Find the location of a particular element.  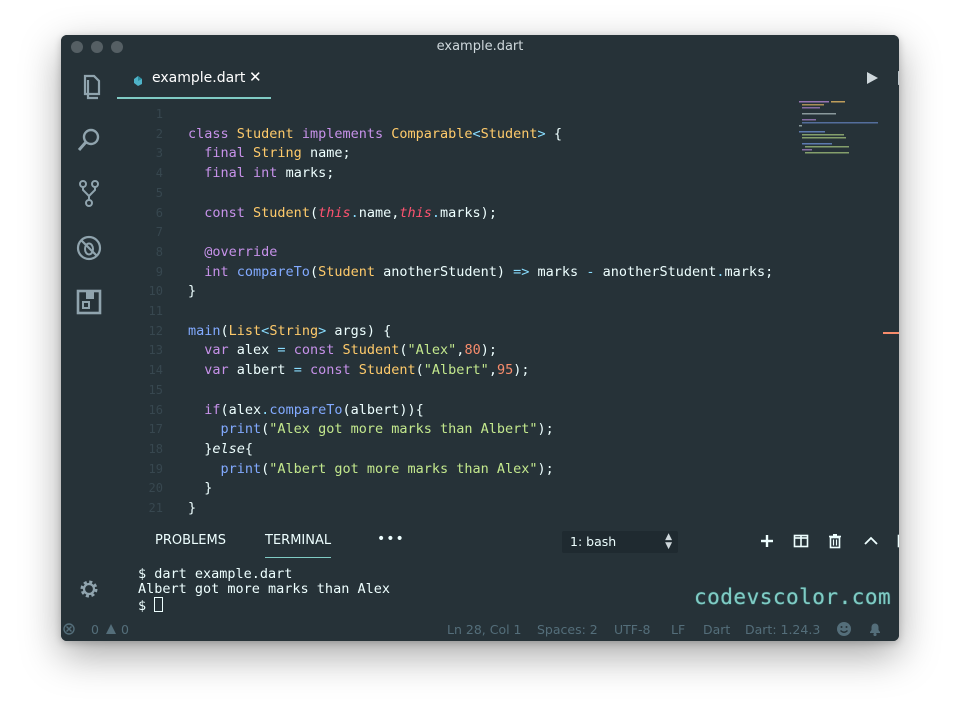

line-number: 7 is located at coordinates (159, 232).